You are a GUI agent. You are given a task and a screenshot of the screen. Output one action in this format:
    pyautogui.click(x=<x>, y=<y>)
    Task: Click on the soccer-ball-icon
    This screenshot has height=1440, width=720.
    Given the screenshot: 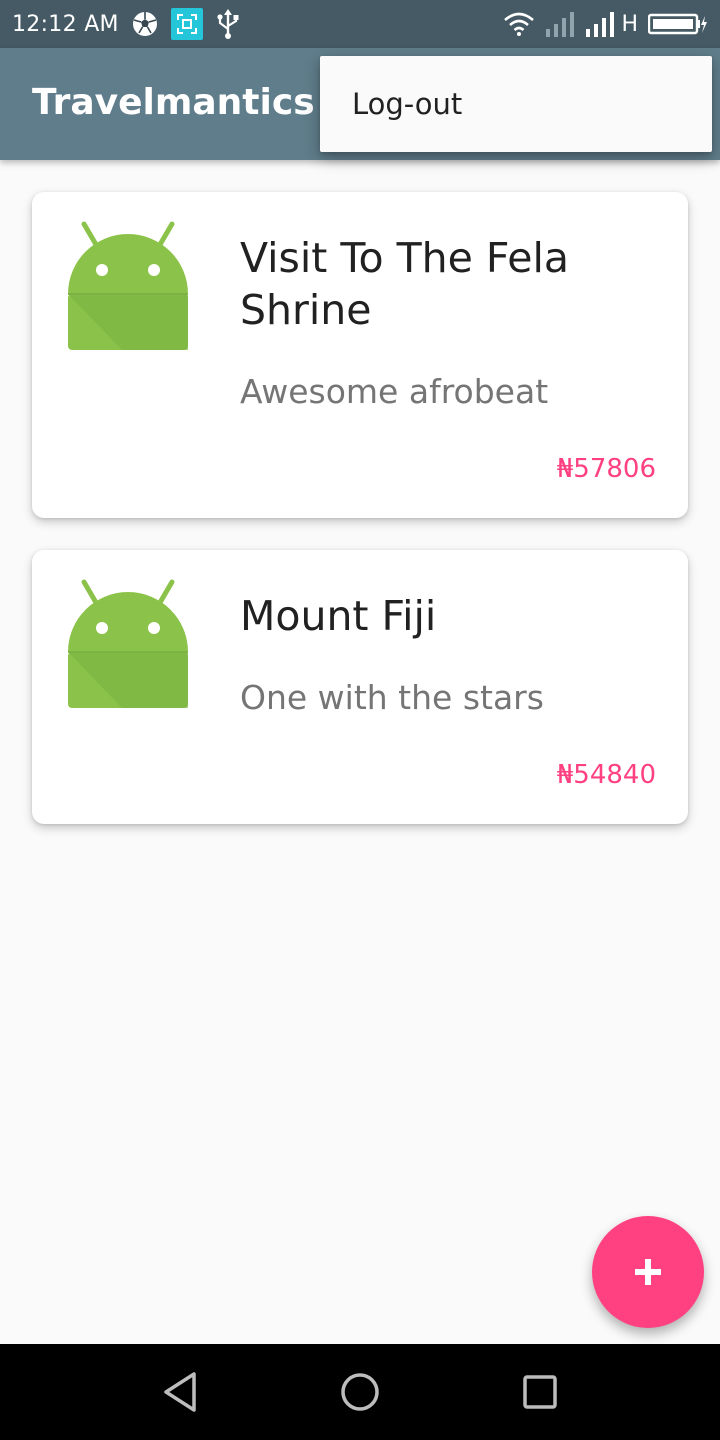 What is the action you would take?
    pyautogui.click(x=145, y=24)
    